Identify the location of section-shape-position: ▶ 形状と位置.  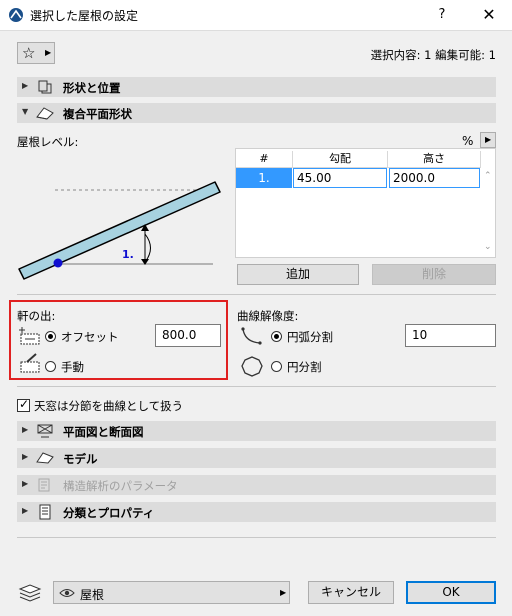
(256, 87).